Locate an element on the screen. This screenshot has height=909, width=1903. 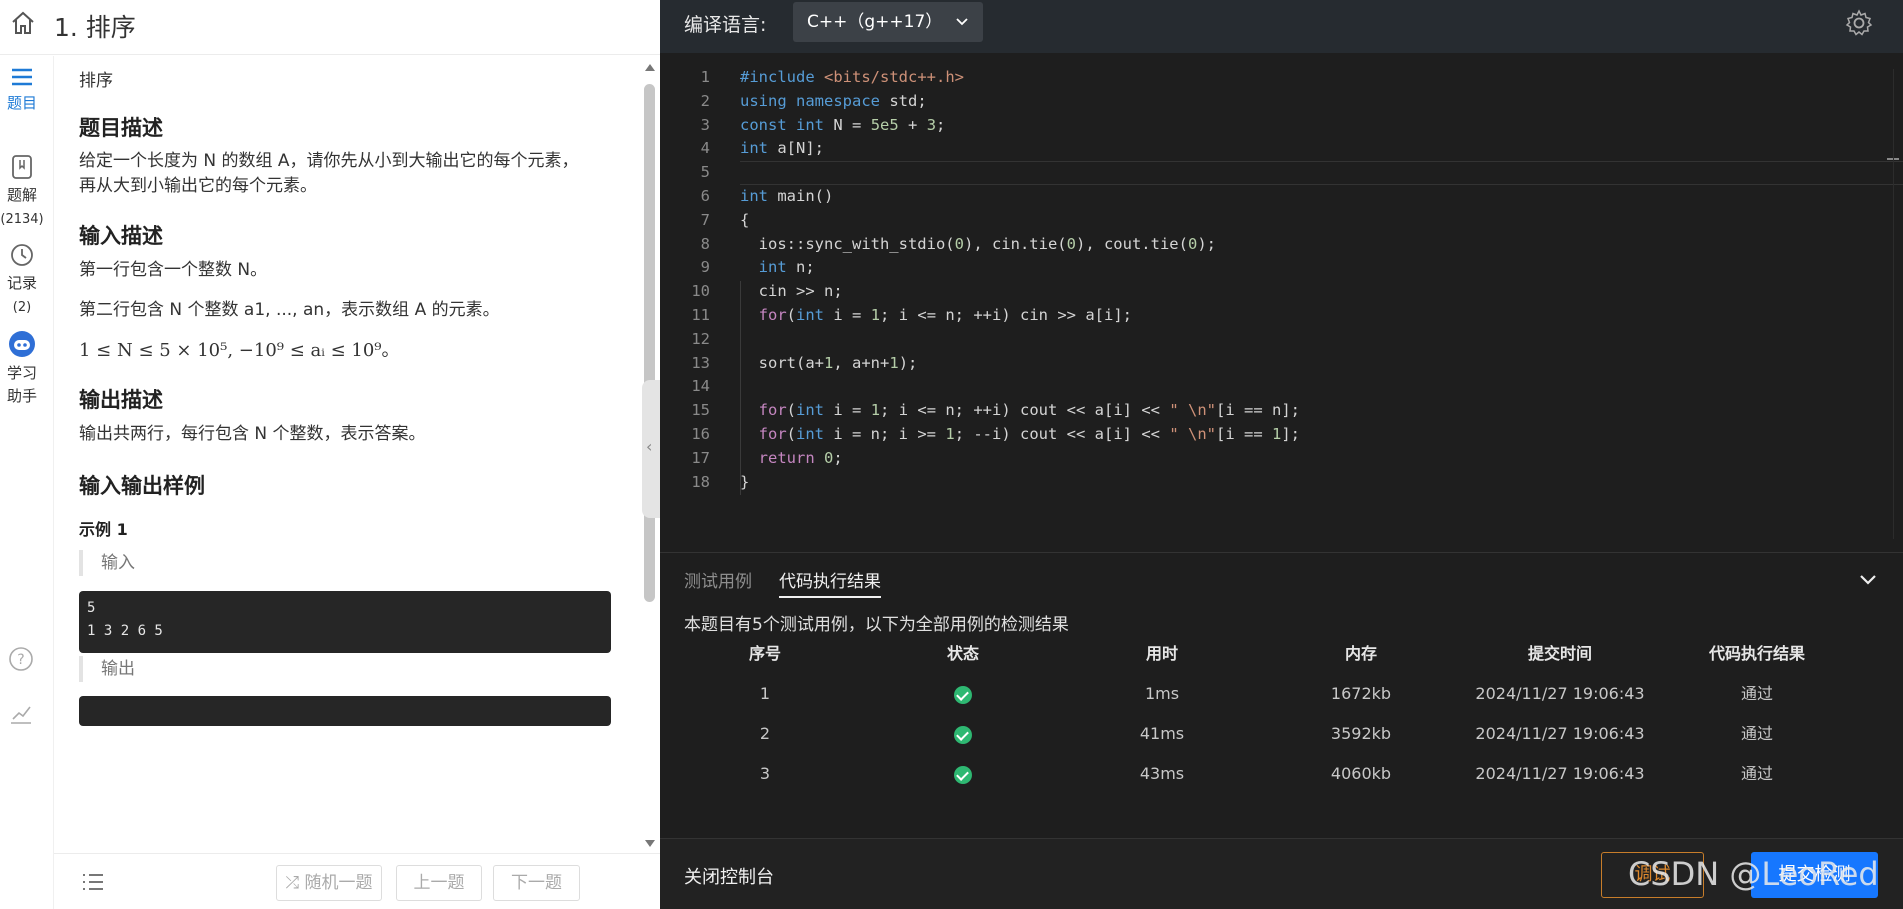
line-number: 15 is located at coordinates (700, 410).